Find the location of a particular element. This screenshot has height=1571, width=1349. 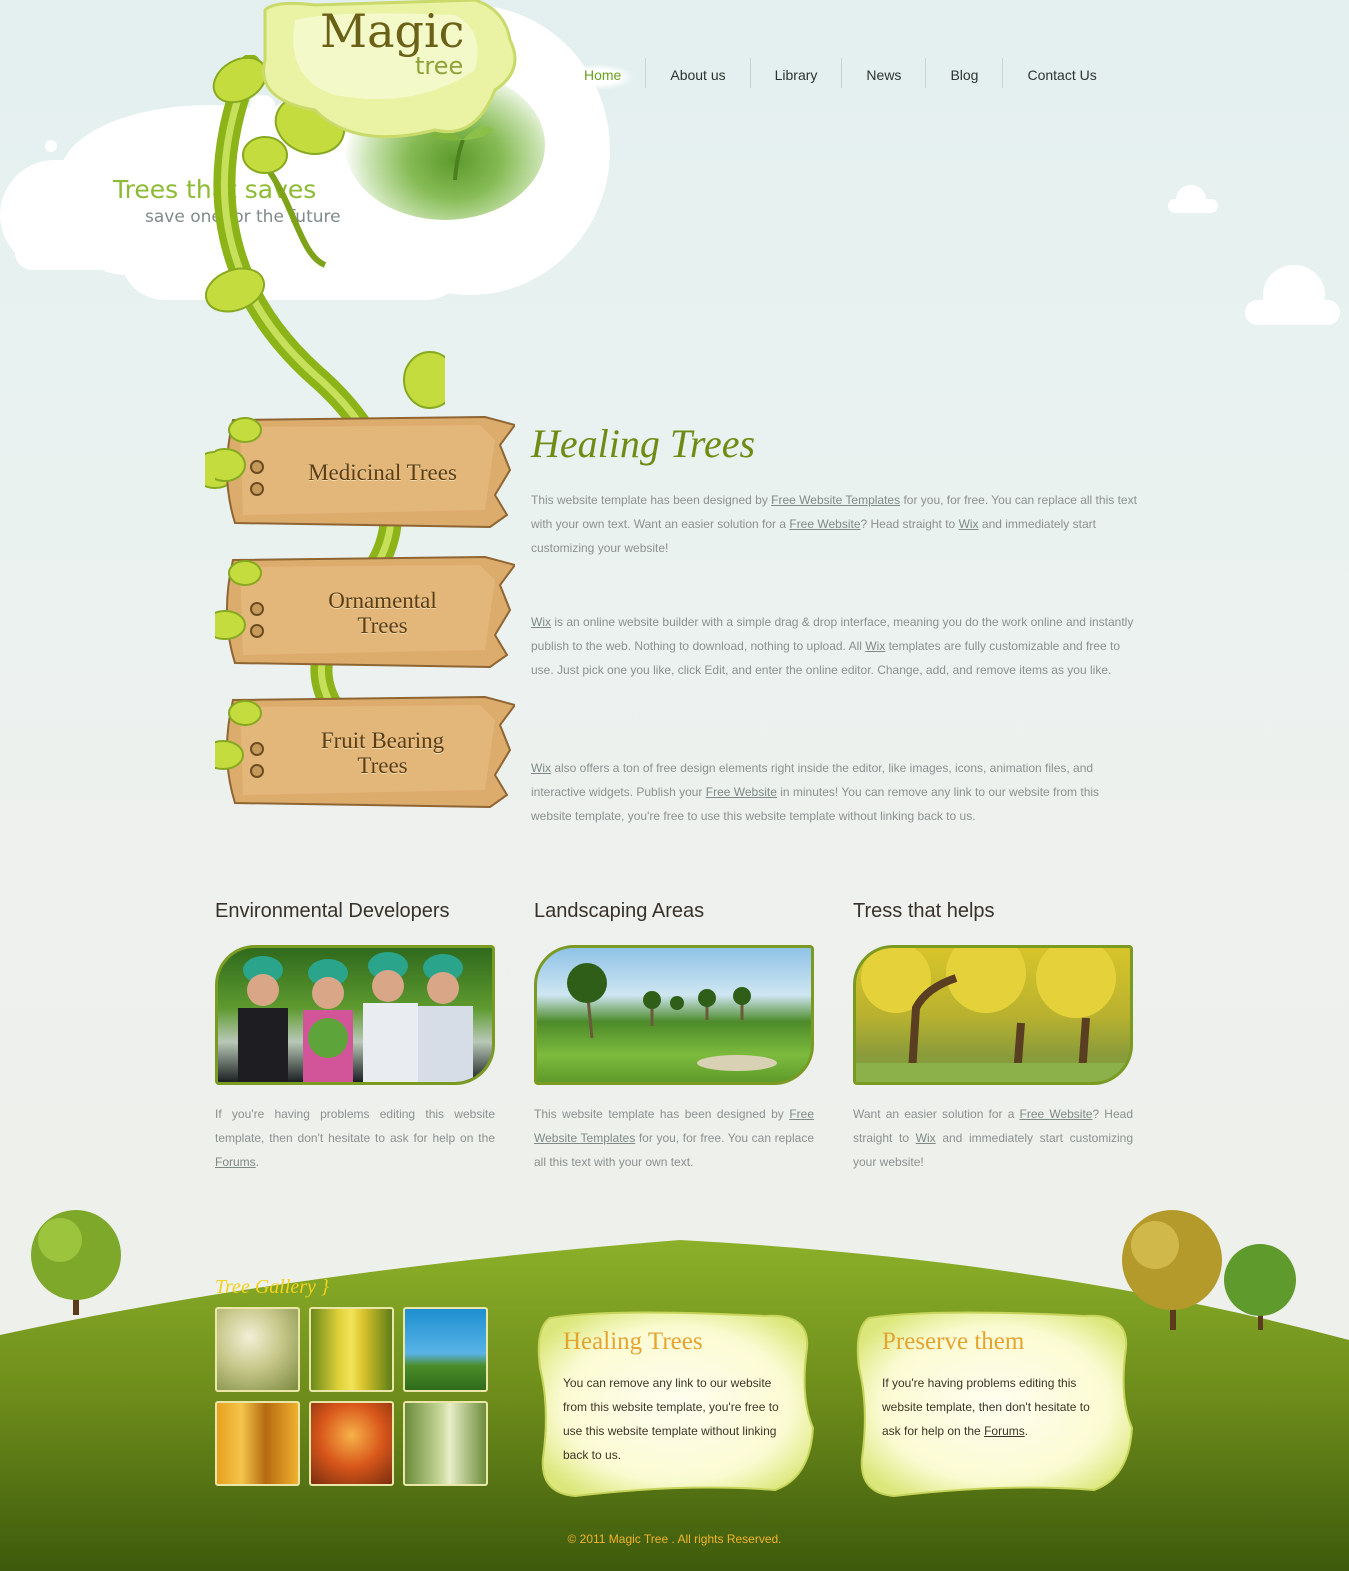

photo-workers-helmets is located at coordinates (355, 1015).